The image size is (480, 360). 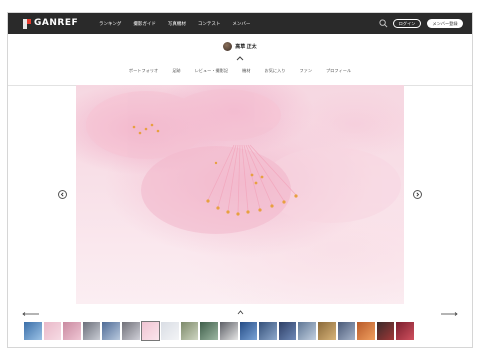 What do you see at coordinates (177, 24) in the screenshot?
I see `nav-link-equipment: 写真機材` at bounding box center [177, 24].